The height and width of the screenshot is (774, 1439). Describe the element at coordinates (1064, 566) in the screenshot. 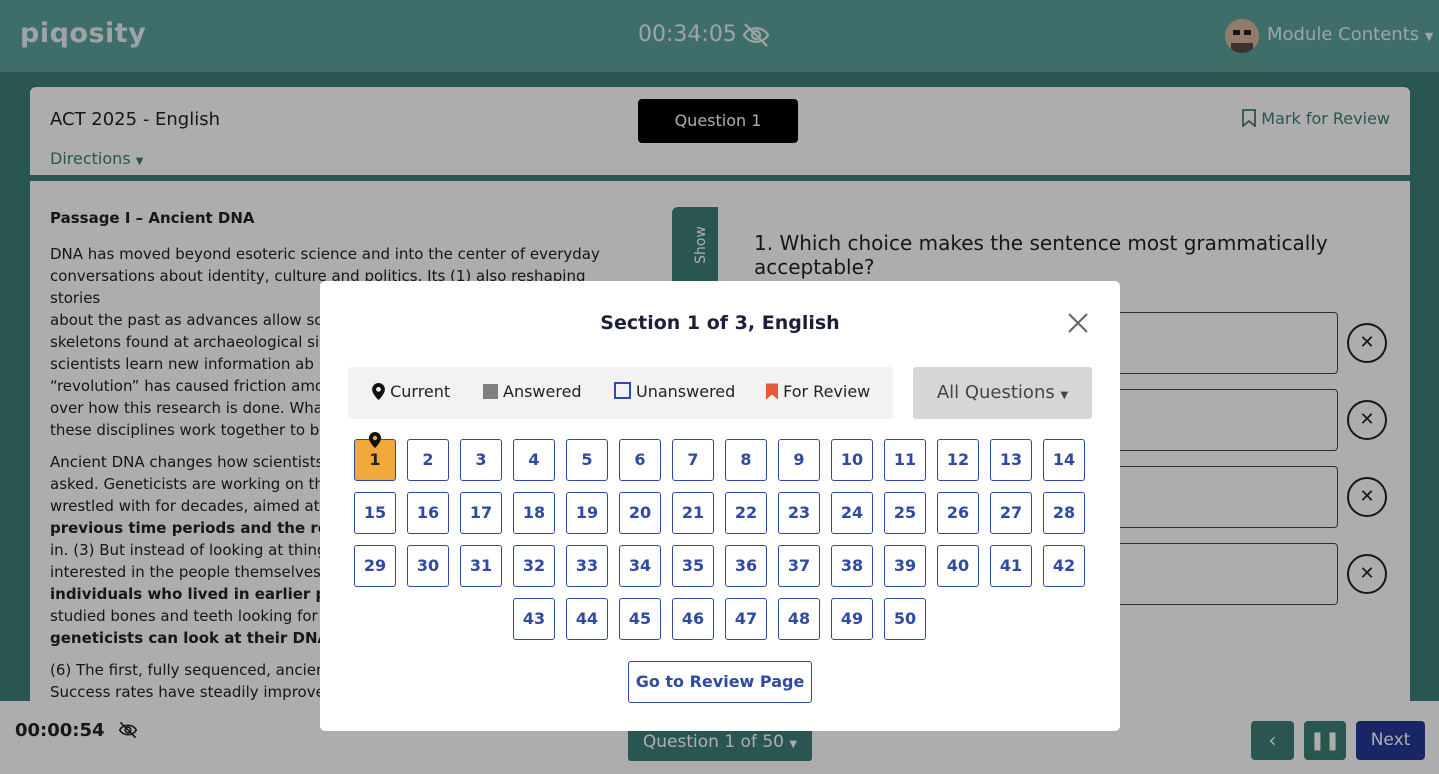

I see `question-42-button: 42` at that location.